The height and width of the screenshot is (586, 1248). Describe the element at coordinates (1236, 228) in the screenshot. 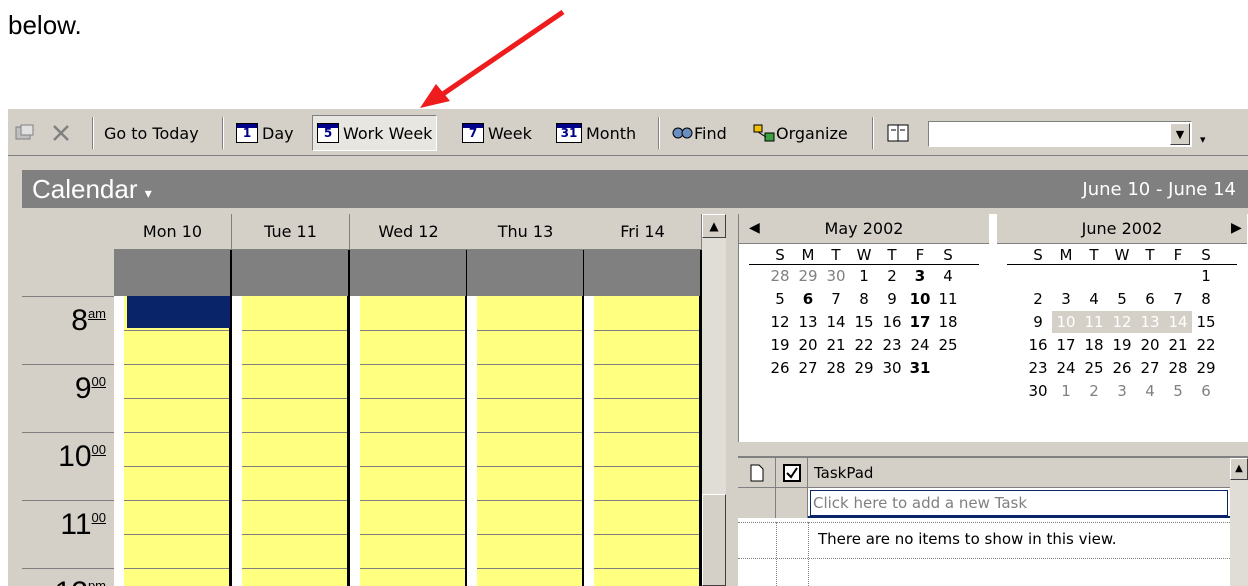

I see `next-month-icon: ▶` at that location.